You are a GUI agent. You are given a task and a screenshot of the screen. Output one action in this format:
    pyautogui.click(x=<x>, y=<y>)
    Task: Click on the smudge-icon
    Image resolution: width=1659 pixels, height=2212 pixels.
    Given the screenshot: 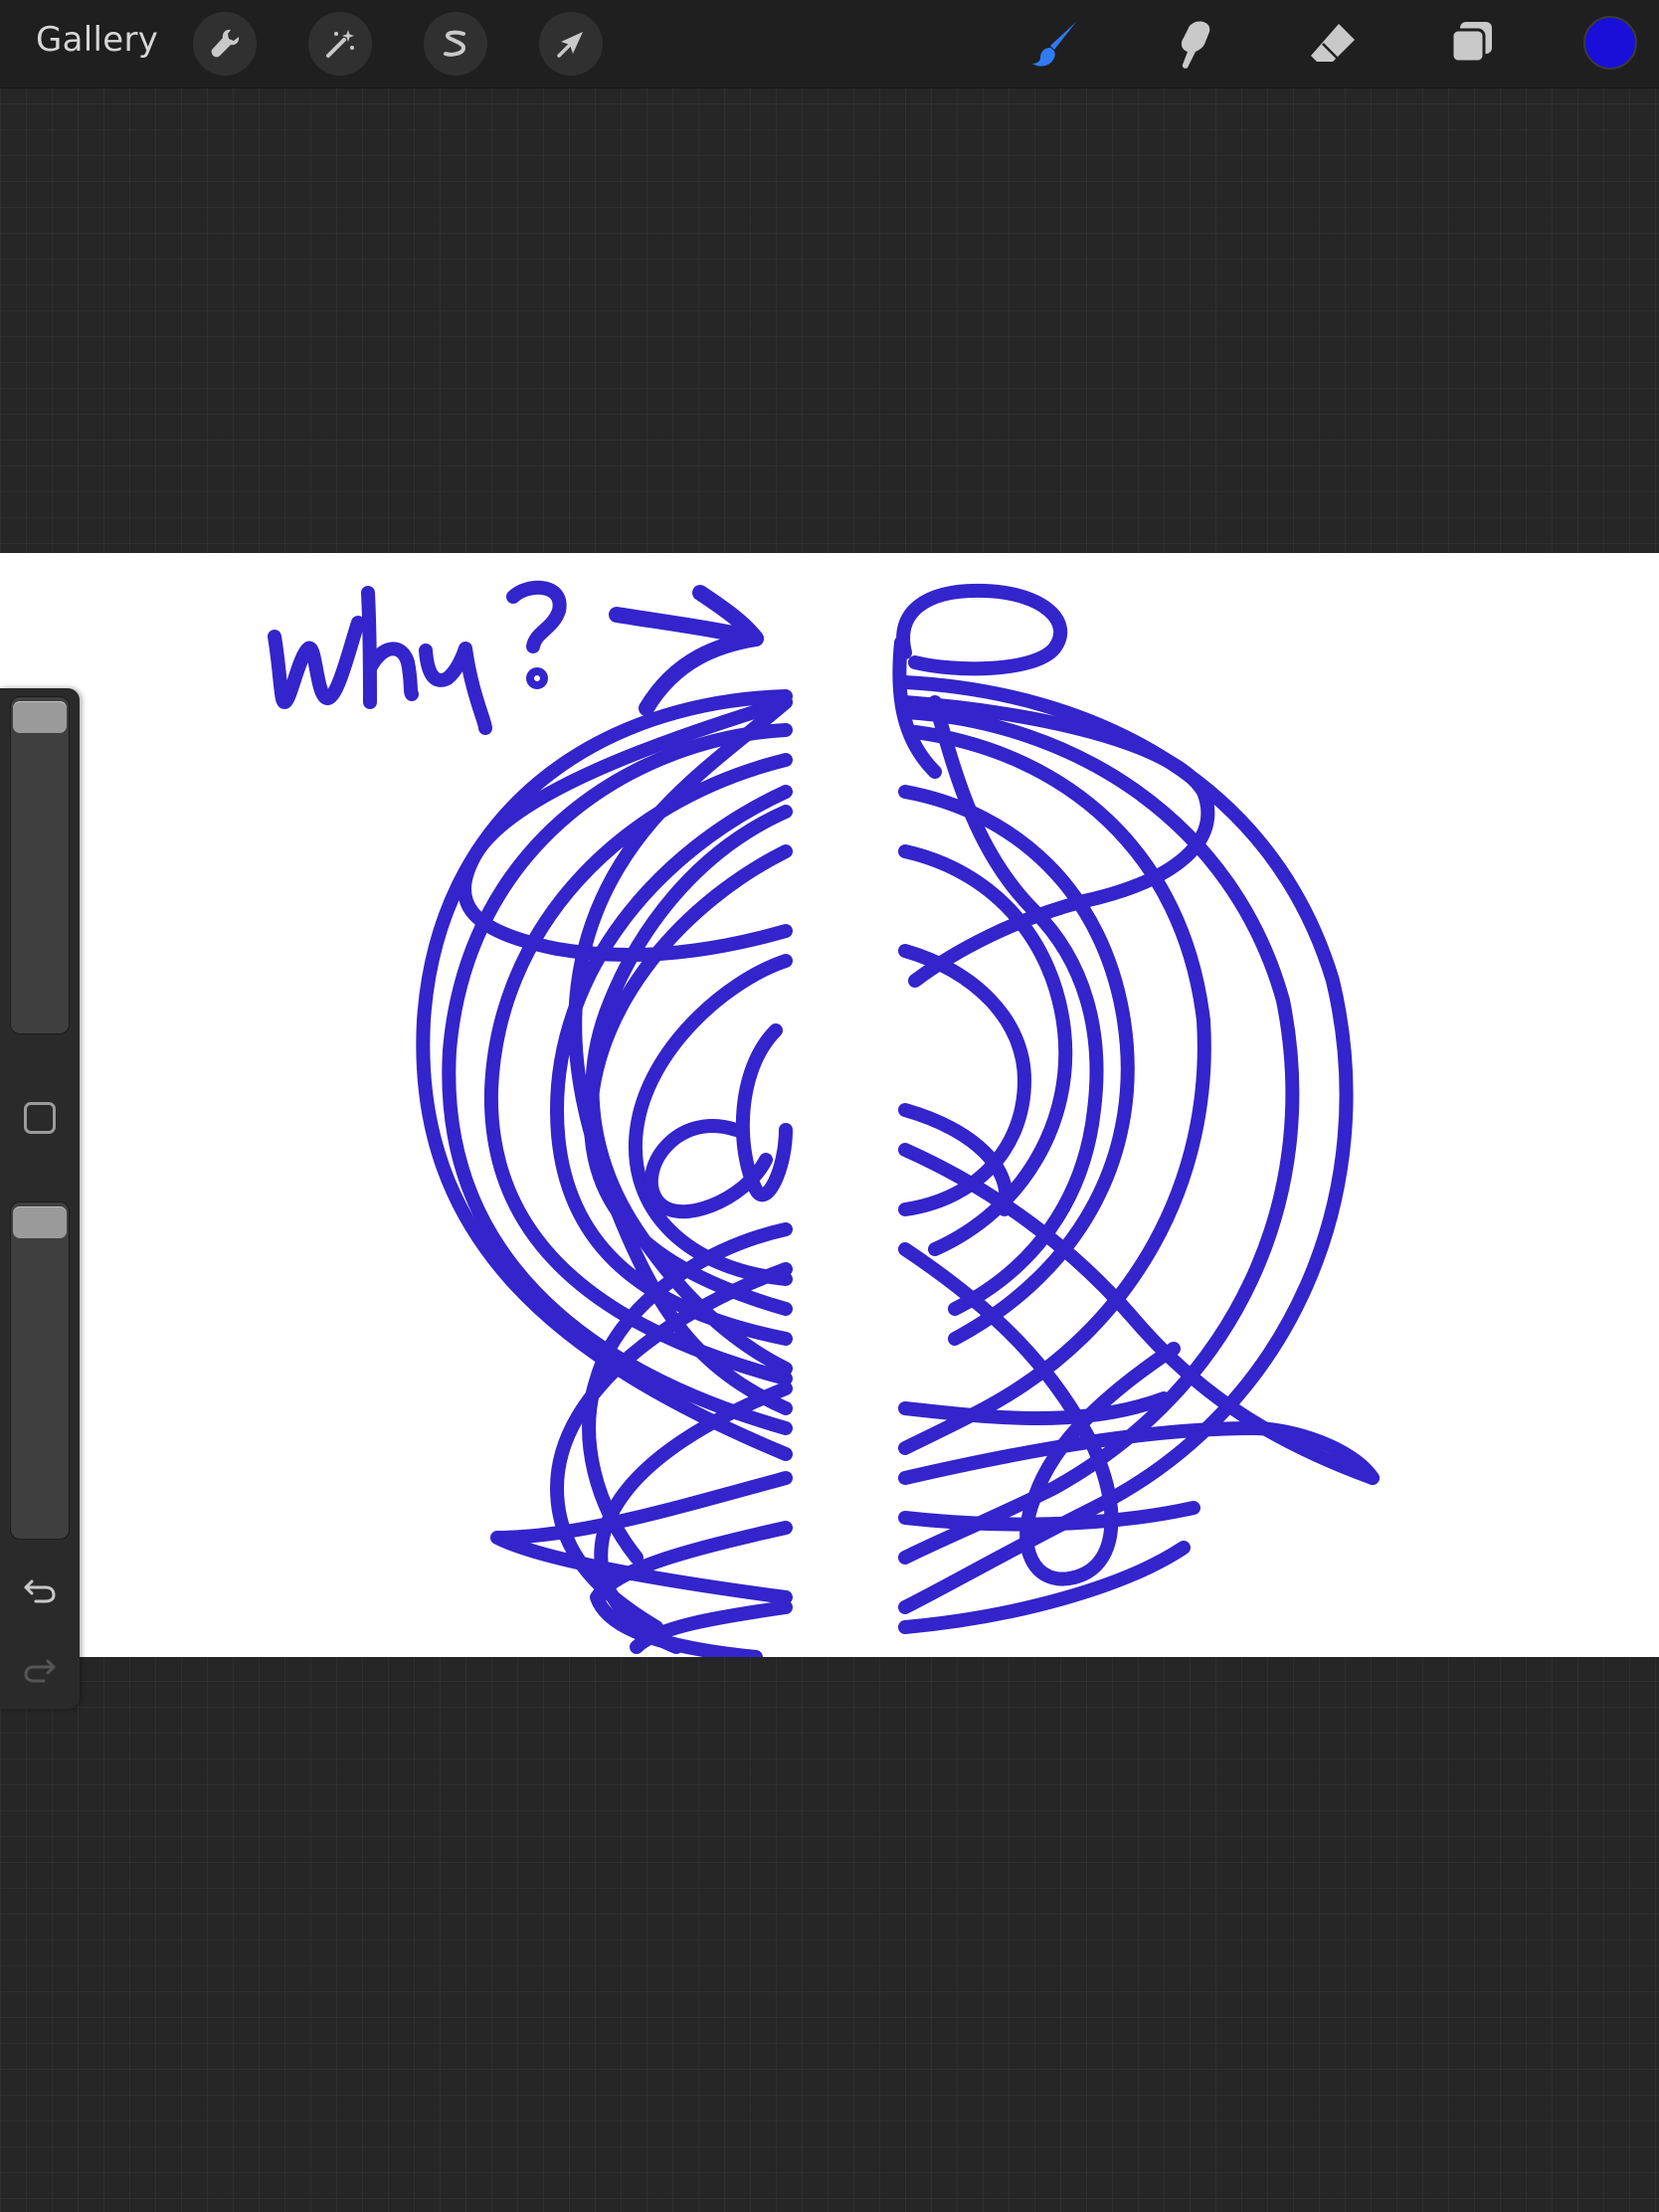 What is the action you would take?
    pyautogui.click(x=1195, y=45)
    